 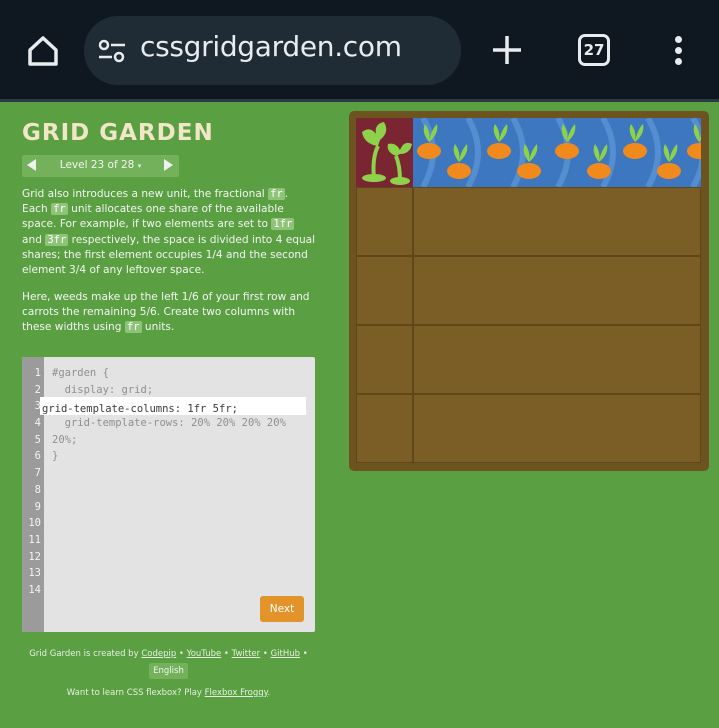 What do you see at coordinates (37, 456) in the screenshot?
I see `line-number: 6` at bounding box center [37, 456].